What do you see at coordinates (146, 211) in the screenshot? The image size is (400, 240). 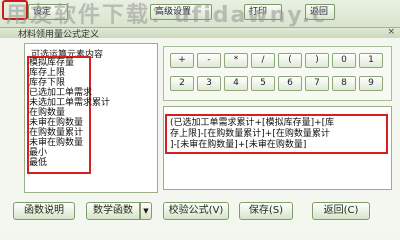 I see `chevron-down-icon: ▼` at bounding box center [146, 211].